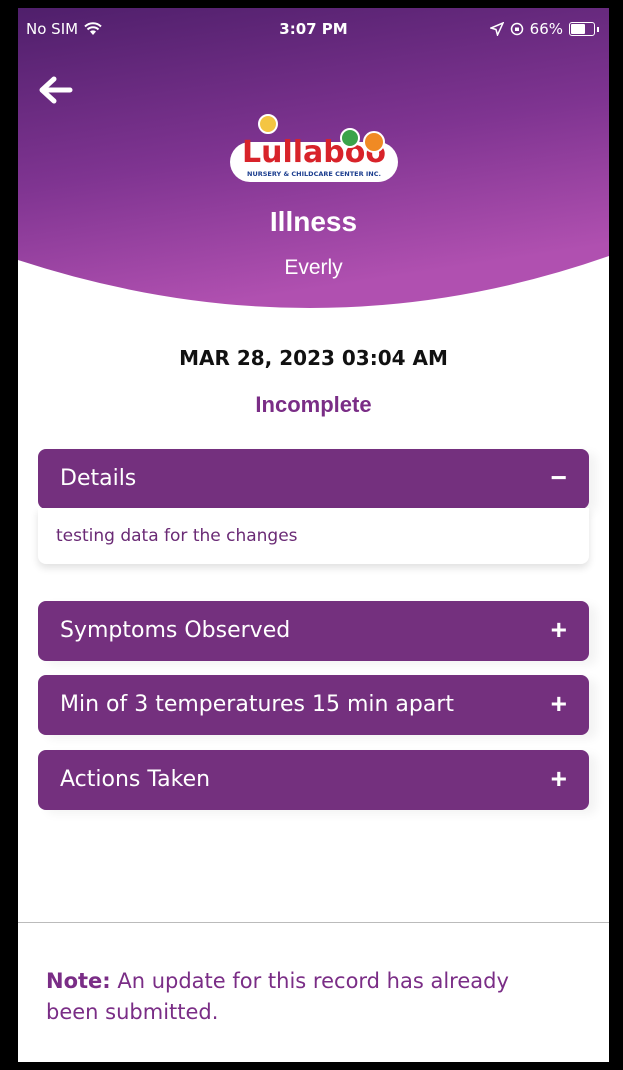 This screenshot has height=1070, width=623. Describe the element at coordinates (516, 29) in the screenshot. I see `orientation-lock-icon` at that location.